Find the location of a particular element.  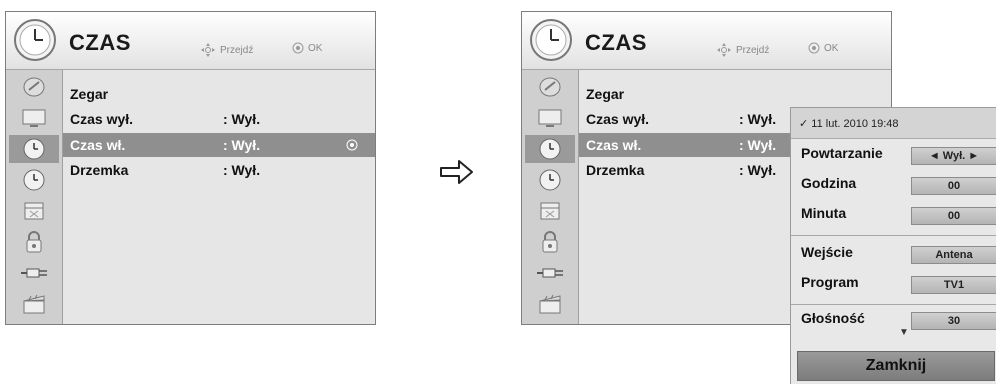

close-button: Zamknij is located at coordinates (896, 366).